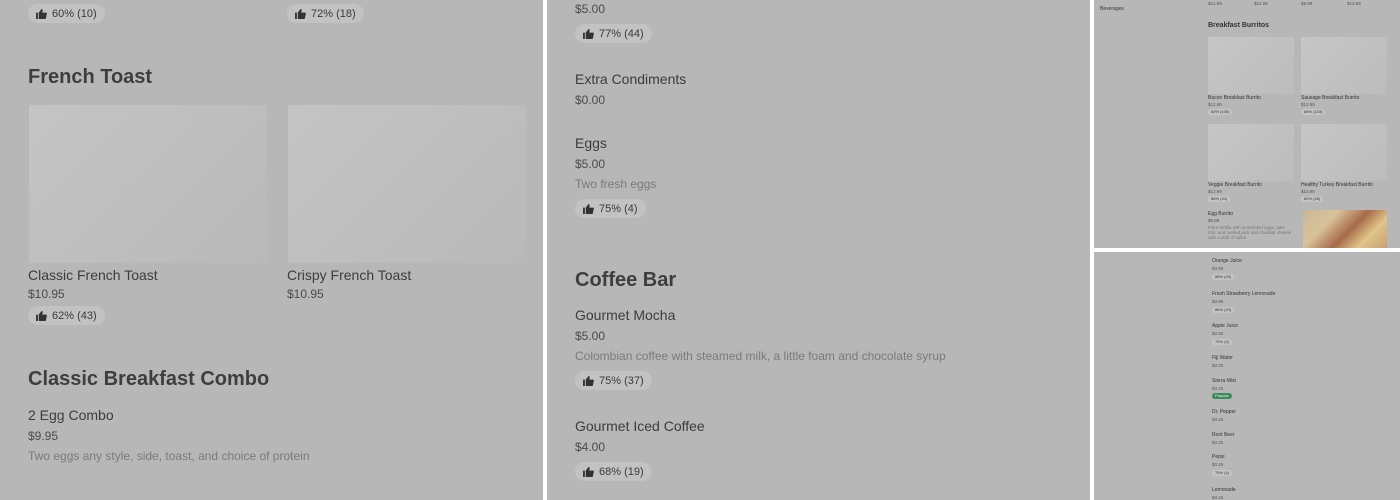 The width and height of the screenshot is (1400, 500). What do you see at coordinates (1239, 25) in the screenshot?
I see `section-heading-breakfast-burritos: Breakfast Burritos` at bounding box center [1239, 25].